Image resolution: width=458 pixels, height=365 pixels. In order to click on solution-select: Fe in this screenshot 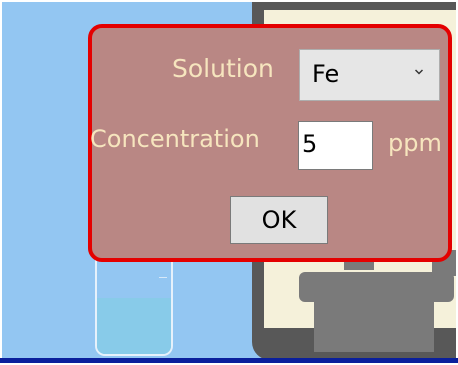, I will do `click(369, 75)`.